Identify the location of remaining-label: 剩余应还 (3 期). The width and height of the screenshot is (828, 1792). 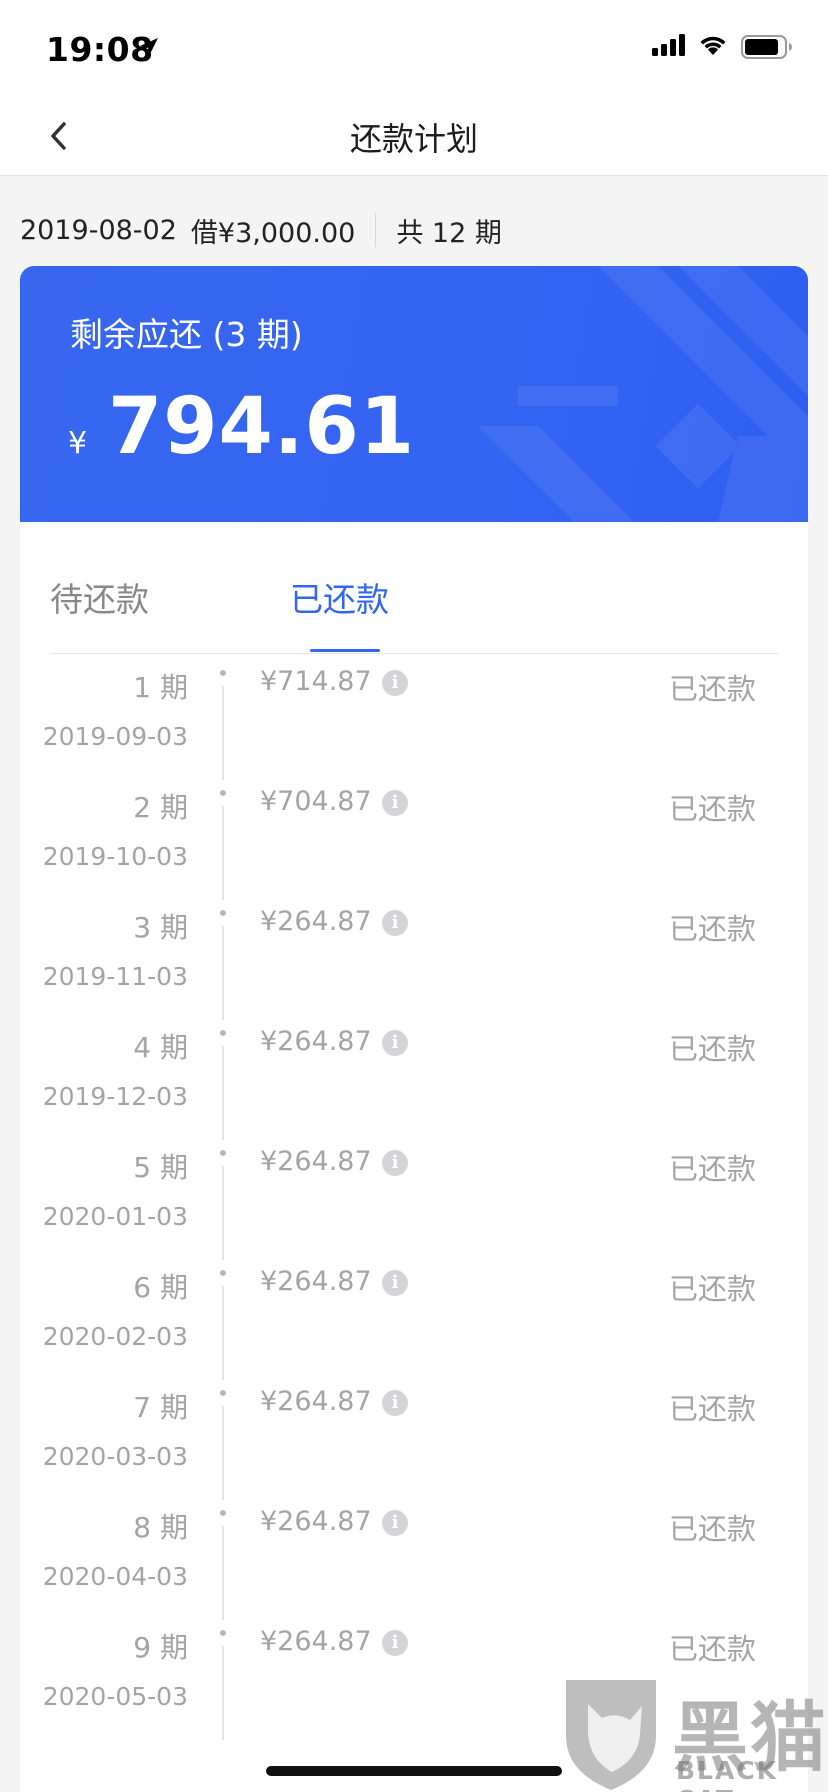
(186, 334).